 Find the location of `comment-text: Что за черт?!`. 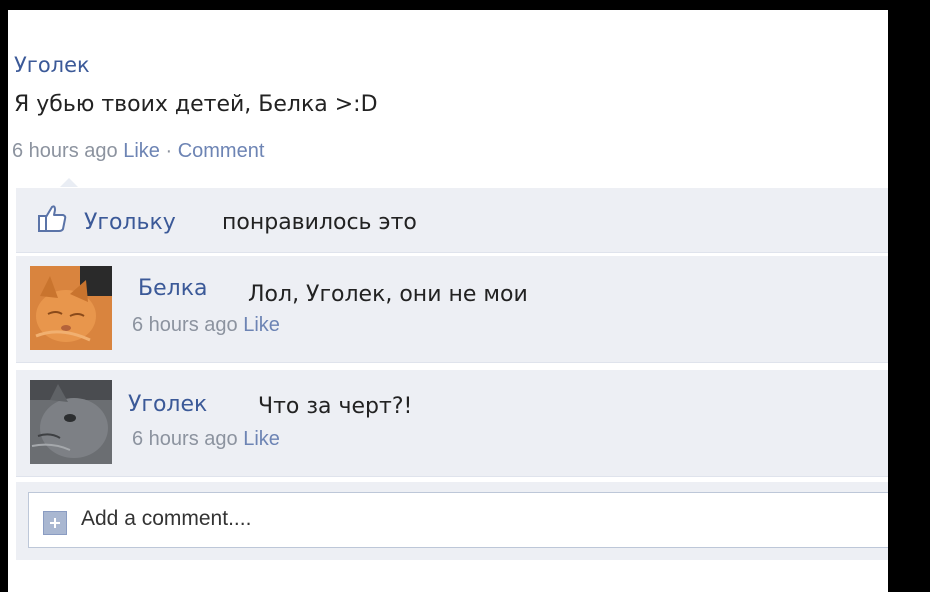

comment-text: Что за черт?! is located at coordinates (335, 406).